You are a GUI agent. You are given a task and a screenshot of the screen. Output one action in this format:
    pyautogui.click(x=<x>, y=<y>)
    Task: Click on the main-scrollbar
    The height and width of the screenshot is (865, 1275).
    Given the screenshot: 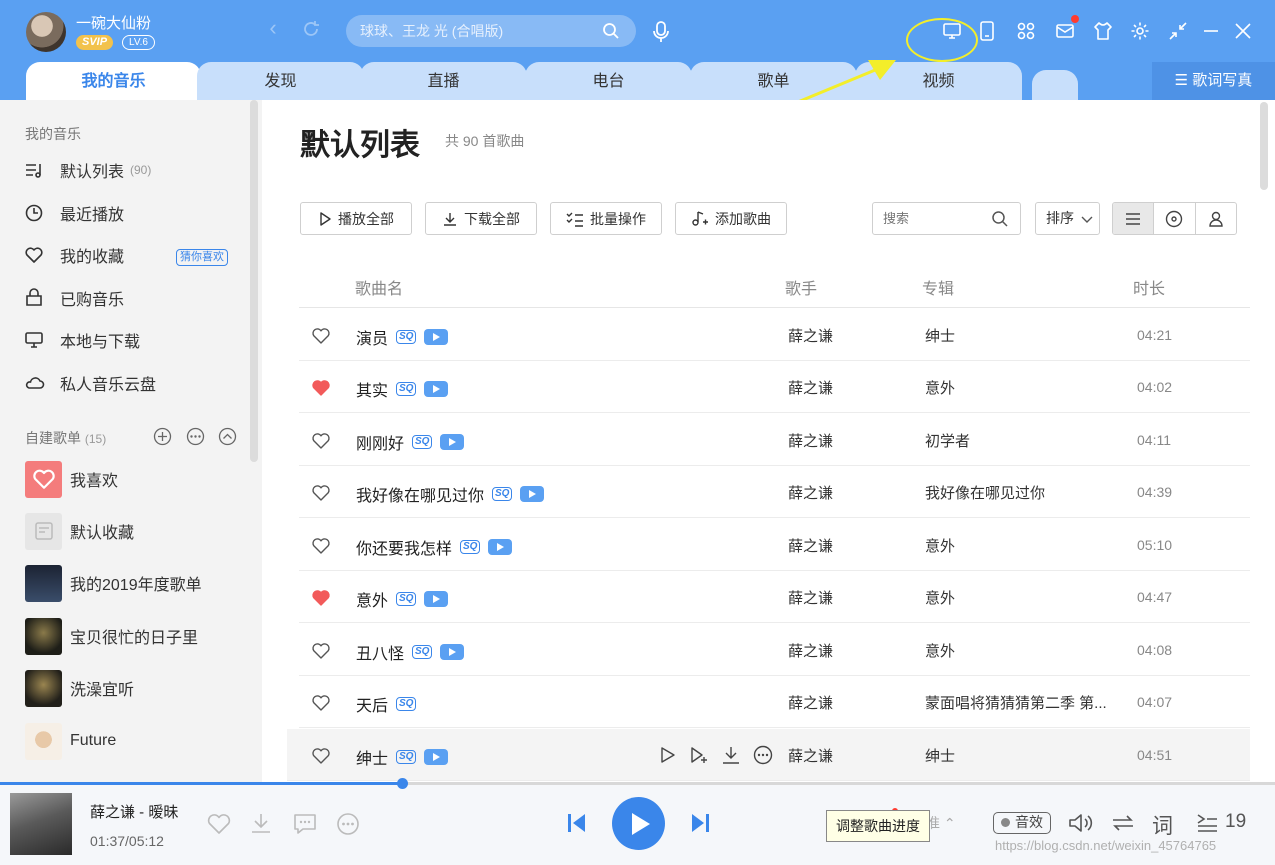 What is the action you would take?
    pyautogui.click(x=1264, y=146)
    